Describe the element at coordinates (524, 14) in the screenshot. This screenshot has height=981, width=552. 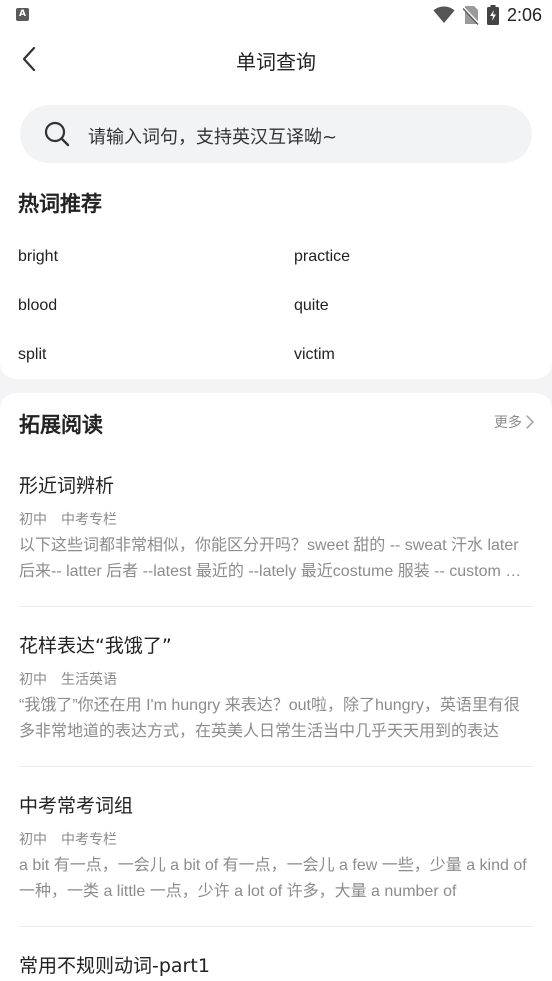
I see `status-time: 2:06` at that location.